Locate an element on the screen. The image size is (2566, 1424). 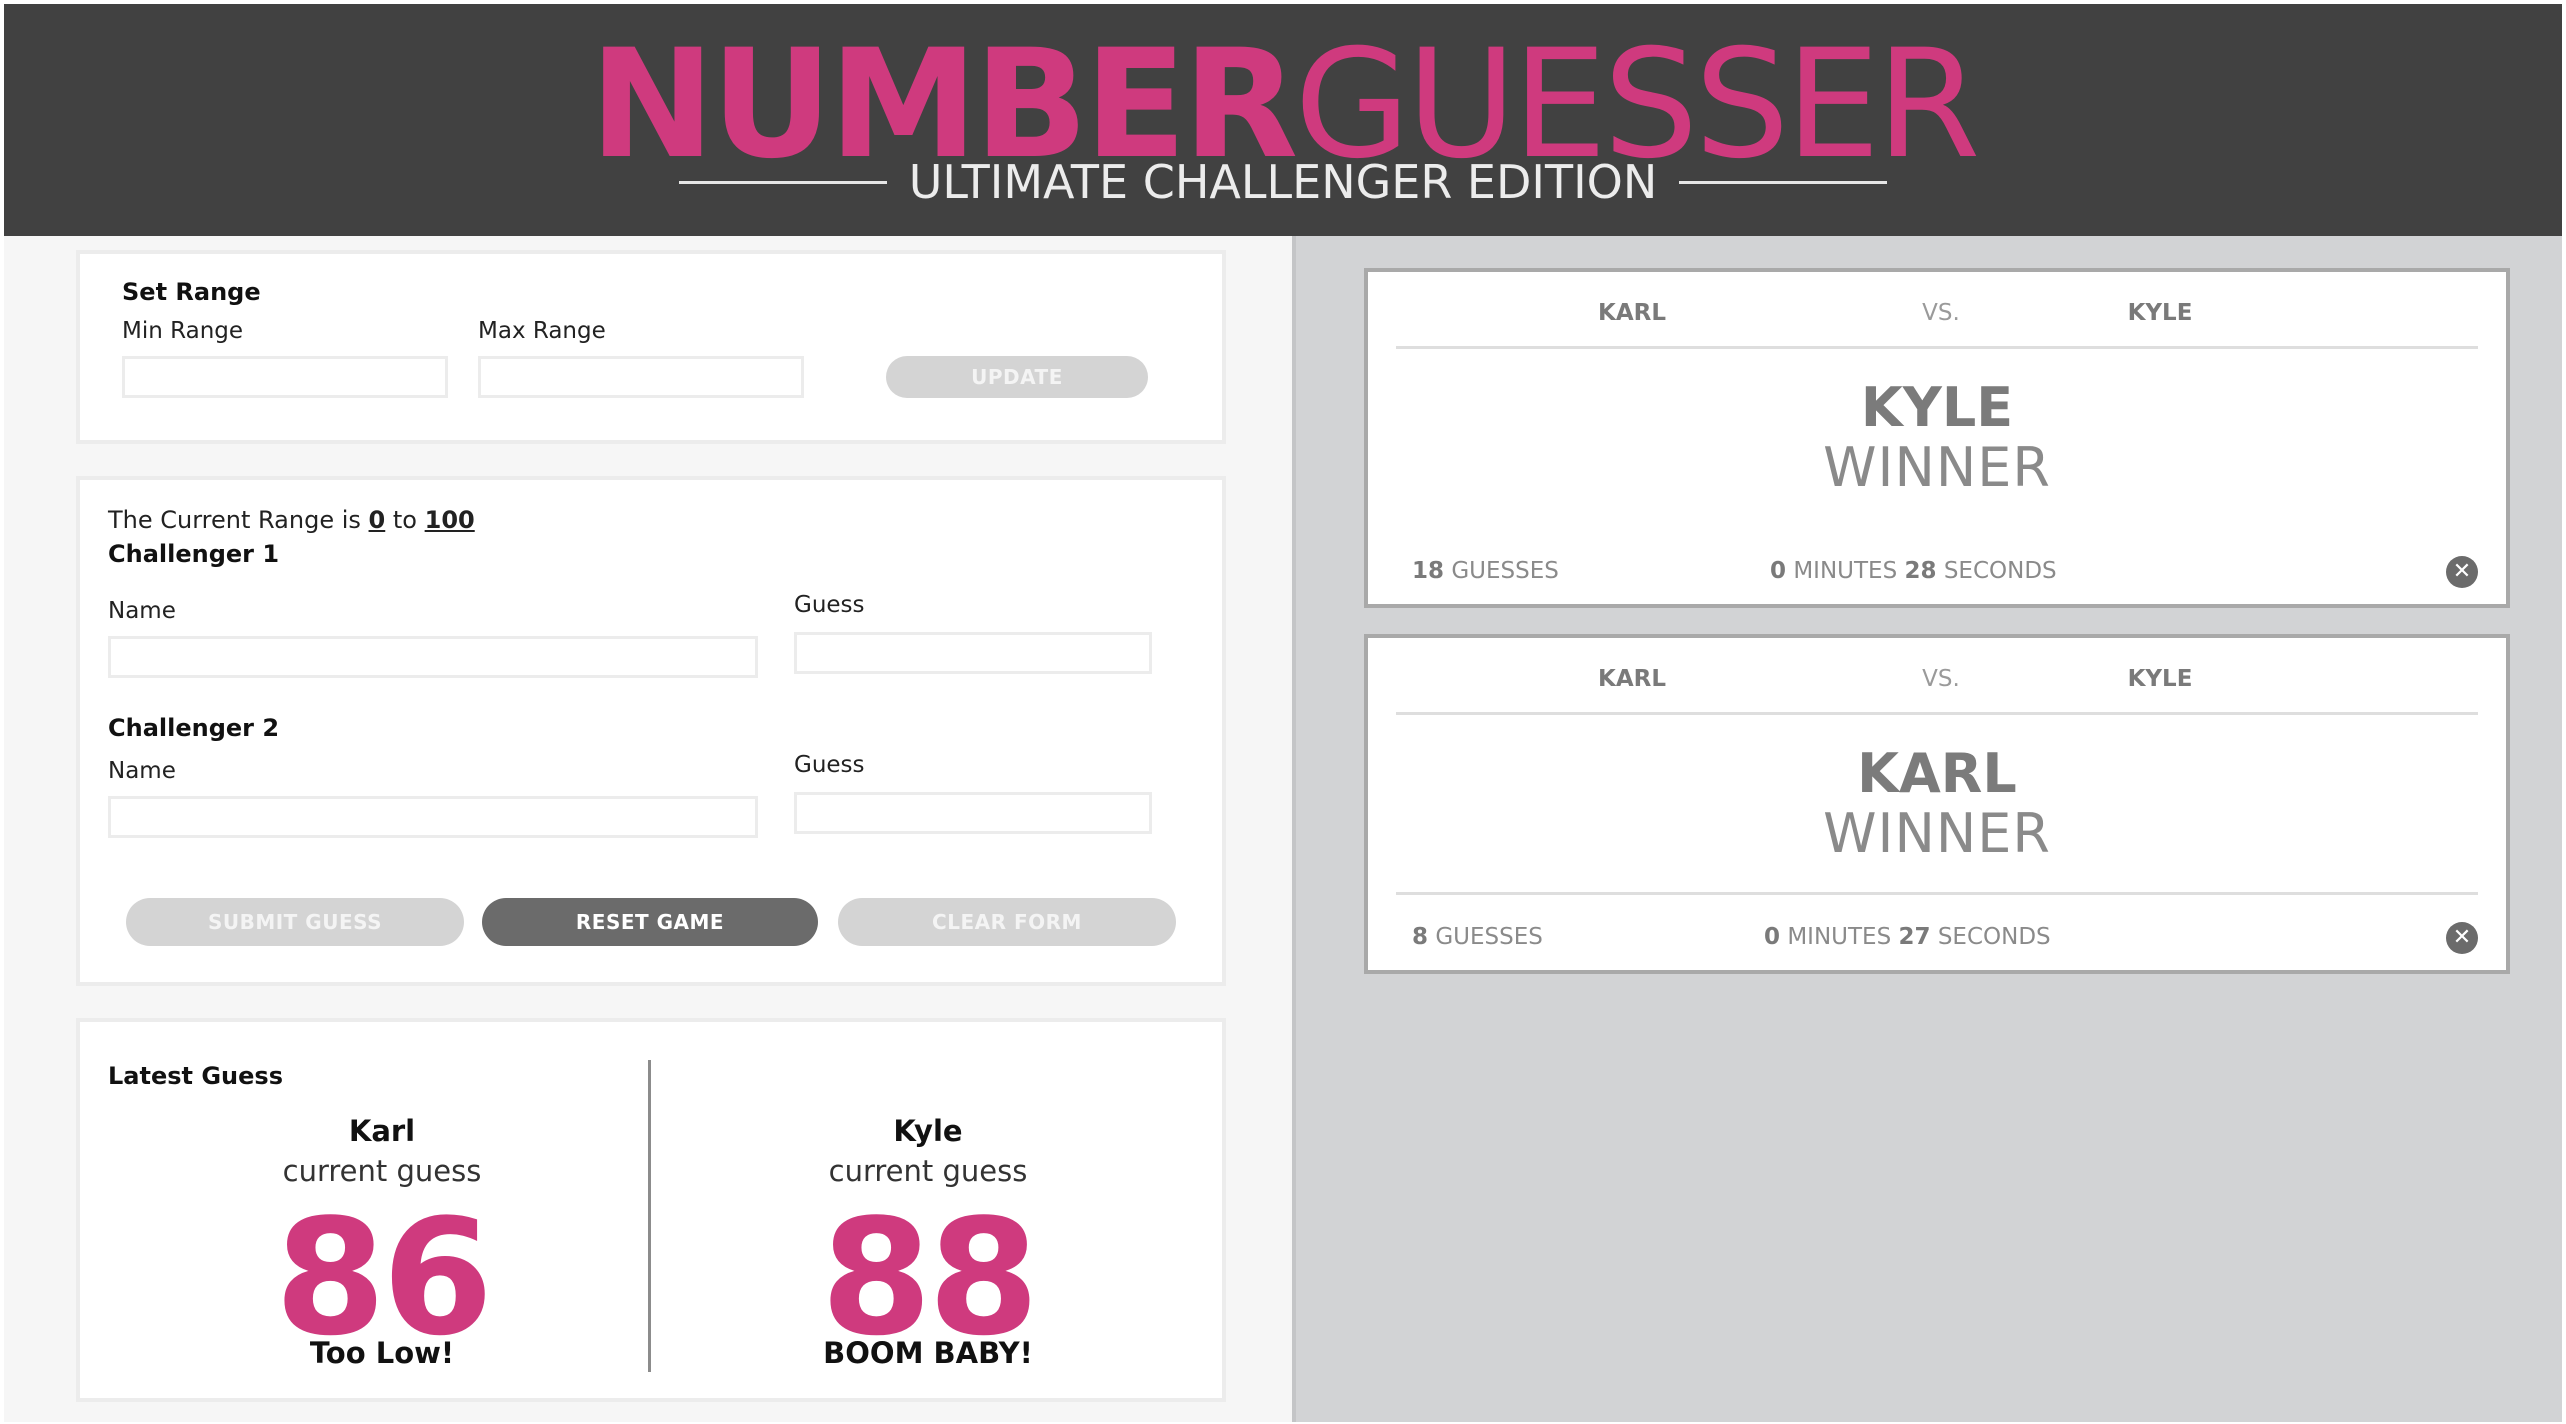
min-range-label: Min Range is located at coordinates (183, 331).